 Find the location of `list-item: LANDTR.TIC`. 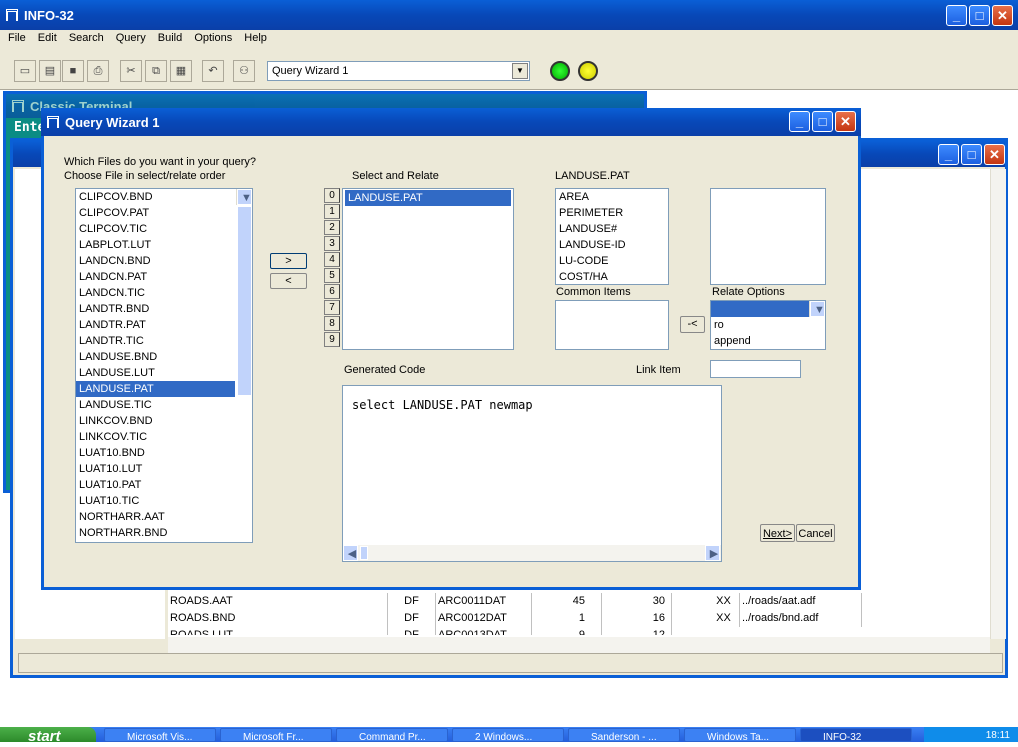

list-item: LANDTR.TIC is located at coordinates (155, 341).